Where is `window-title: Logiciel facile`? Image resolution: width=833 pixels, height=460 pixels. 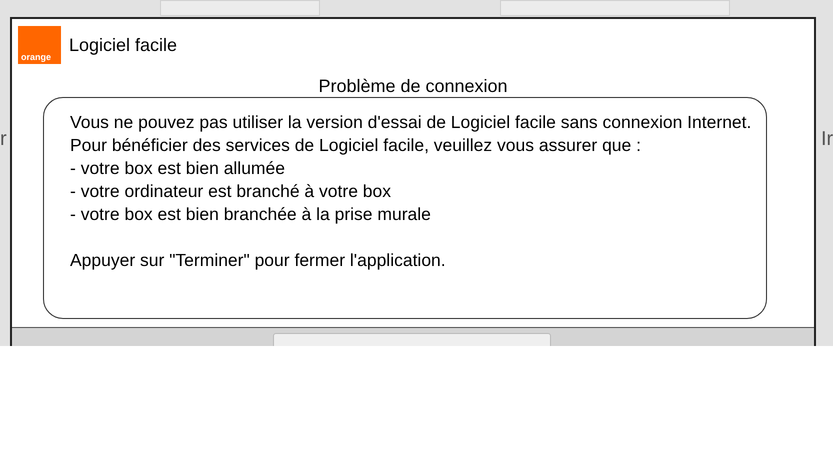 window-title: Logiciel facile is located at coordinates (123, 45).